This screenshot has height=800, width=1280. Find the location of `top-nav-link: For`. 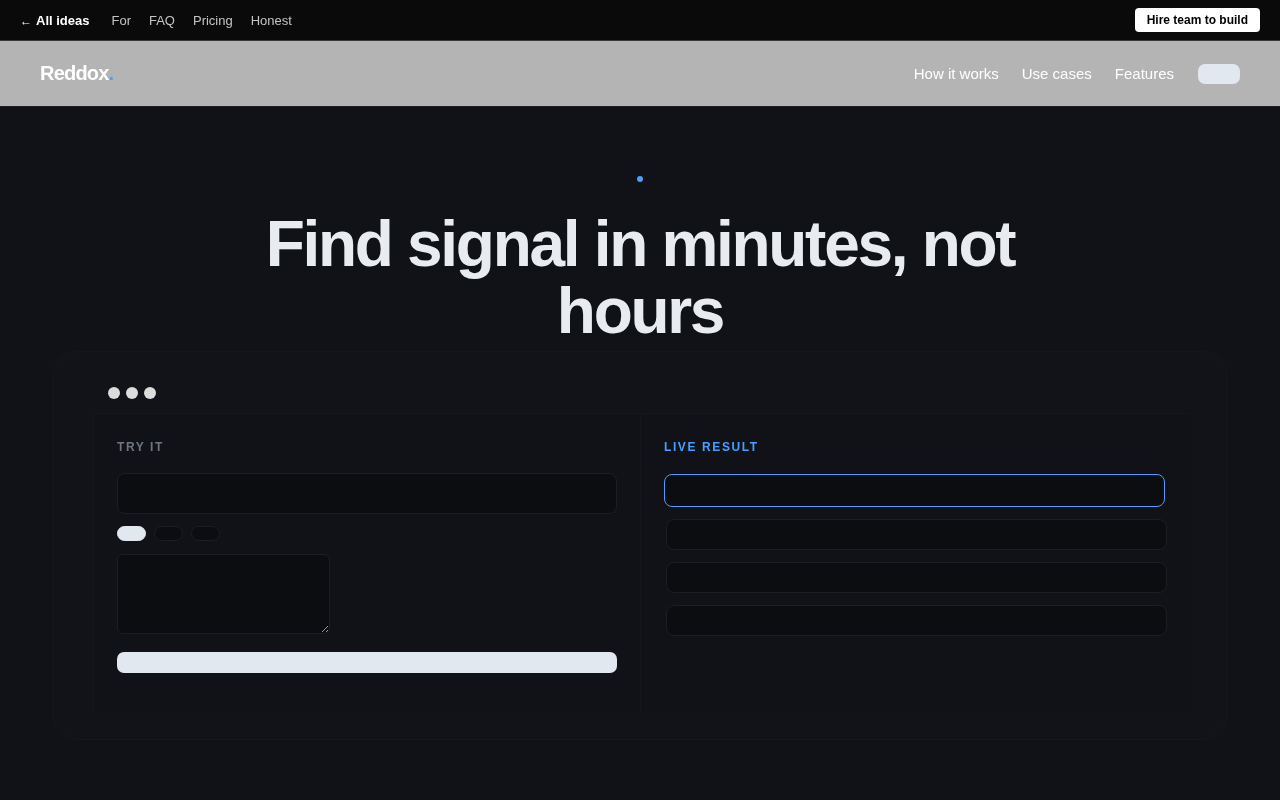

top-nav-link: For is located at coordinates (121, 20).